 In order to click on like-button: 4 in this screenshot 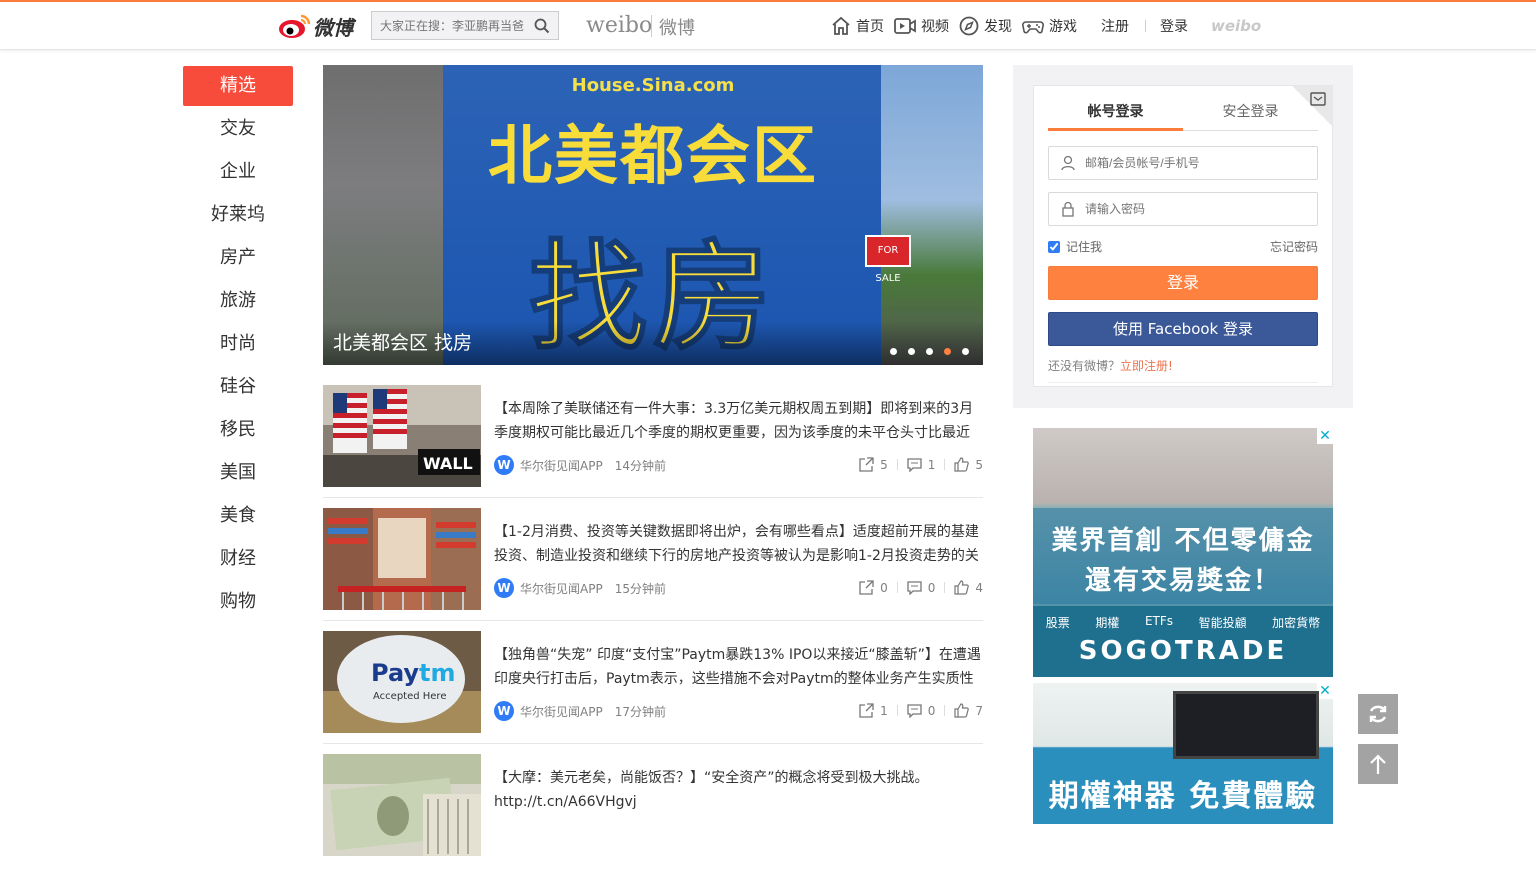, I will do `click(968, 587)`.